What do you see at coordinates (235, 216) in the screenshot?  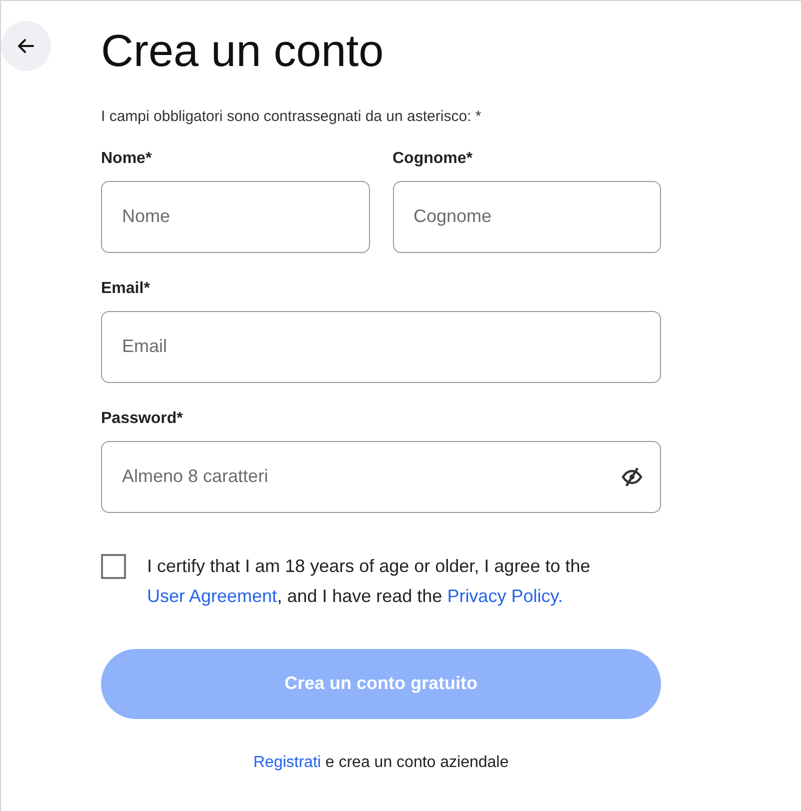 I see `input-field: Nome` at bounding box center [235, 216].